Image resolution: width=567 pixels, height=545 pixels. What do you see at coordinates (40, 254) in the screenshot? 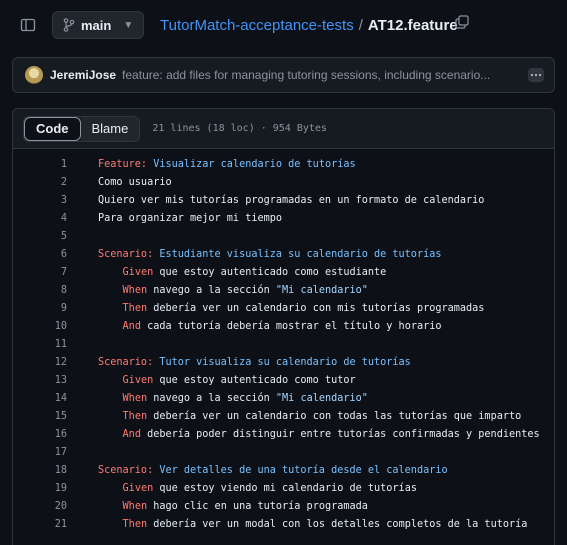
I see `line-number: 6` at bounding box center [40, 254].